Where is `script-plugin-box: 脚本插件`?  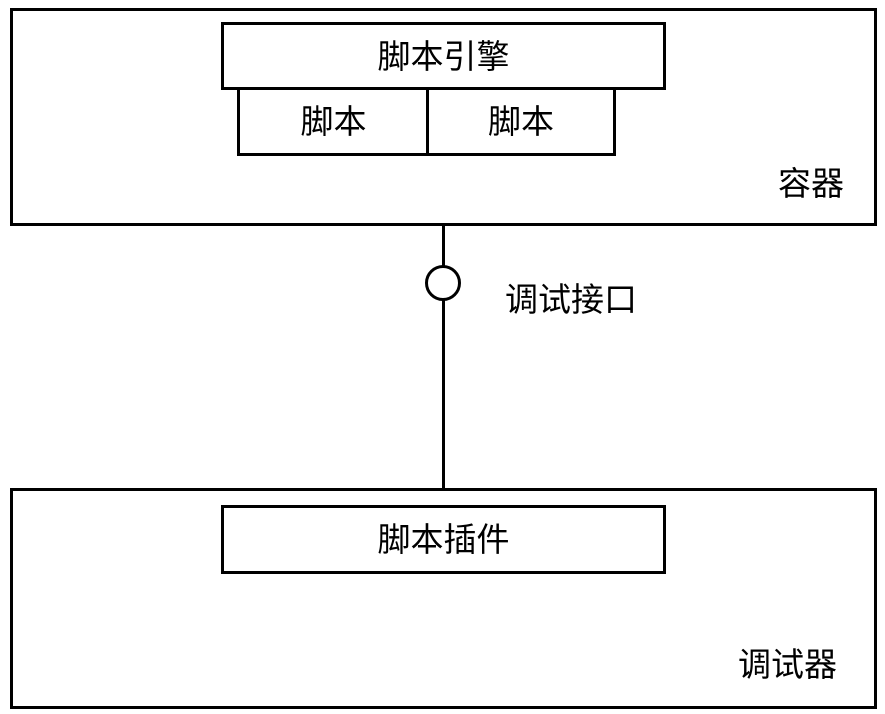
script-plugin-box: 脚本插件 is located at coordinates (443, 539).